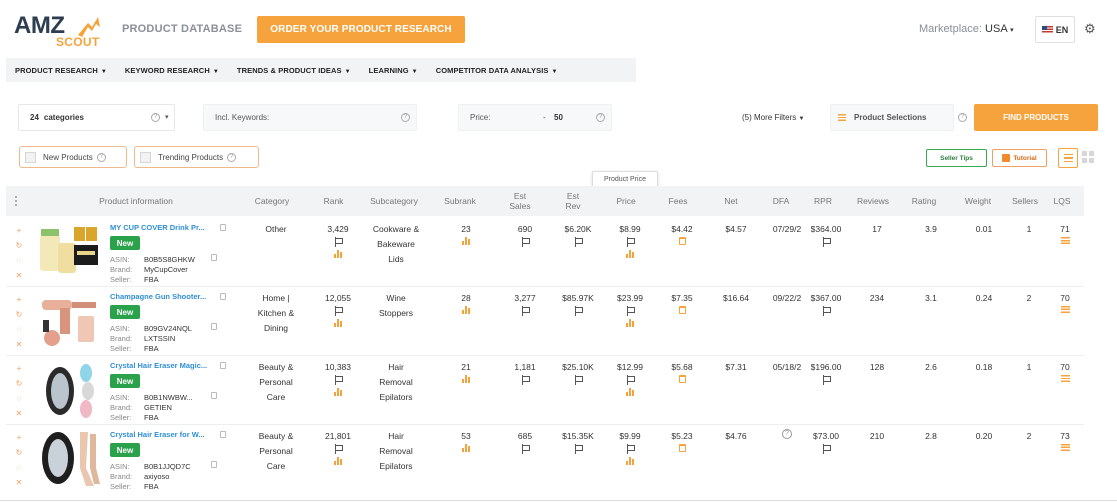 This screenshot has width=1117, height=504. What do you see at coordinates (1025, 201) in the screenshot?
I see `col-sellers: Sellers` at bounding box center [1025, 201].